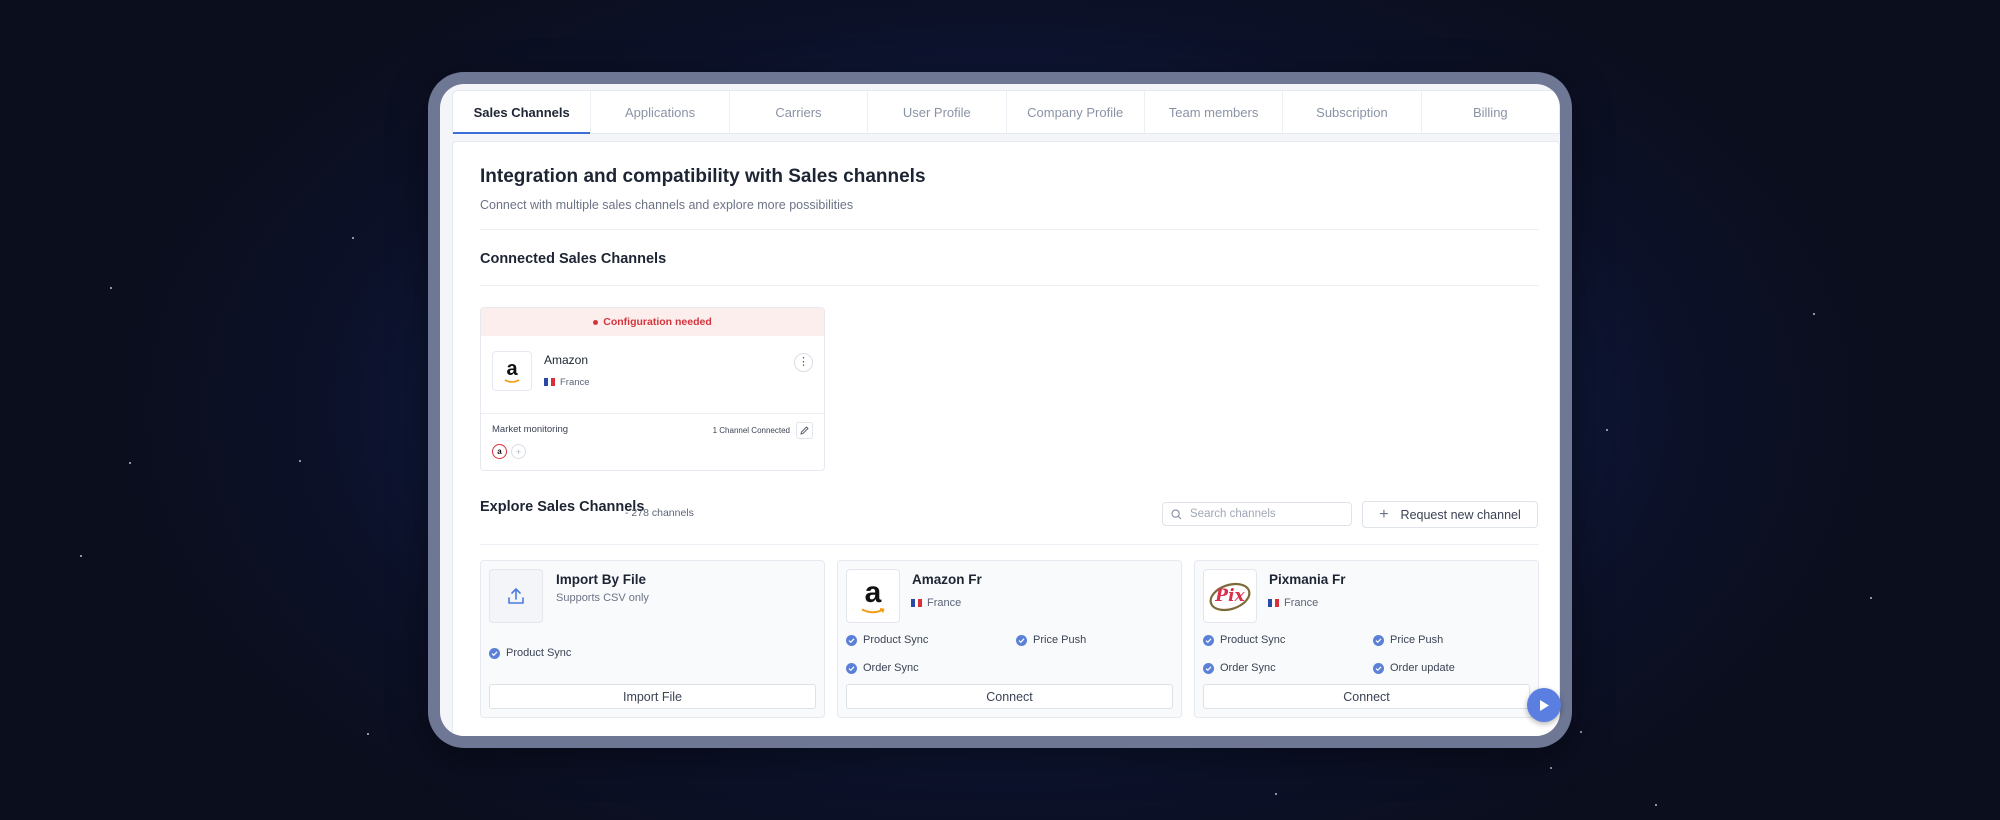  What do you see at coordinates (499, 451) in the screenshot?
I see `connected-channel-avatar: a` at bounding box center [499, 451].